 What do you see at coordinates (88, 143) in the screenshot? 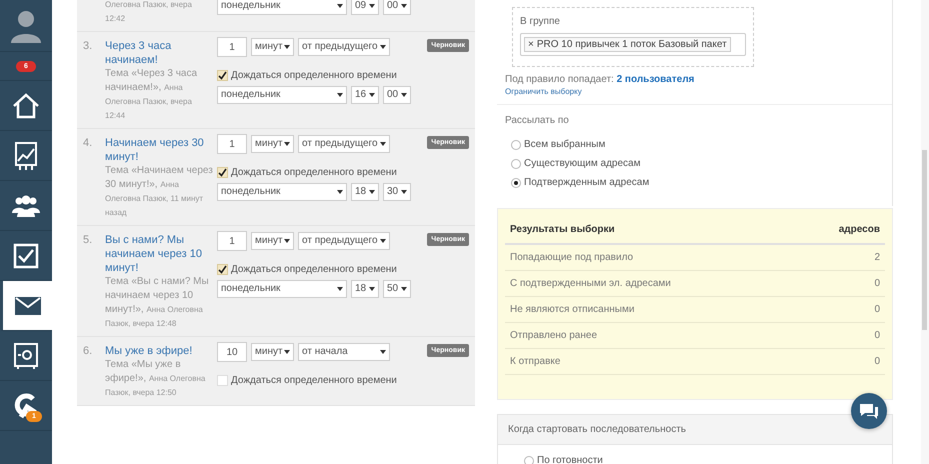
I see `message-number: 4.` at bounding box center [88, 143].